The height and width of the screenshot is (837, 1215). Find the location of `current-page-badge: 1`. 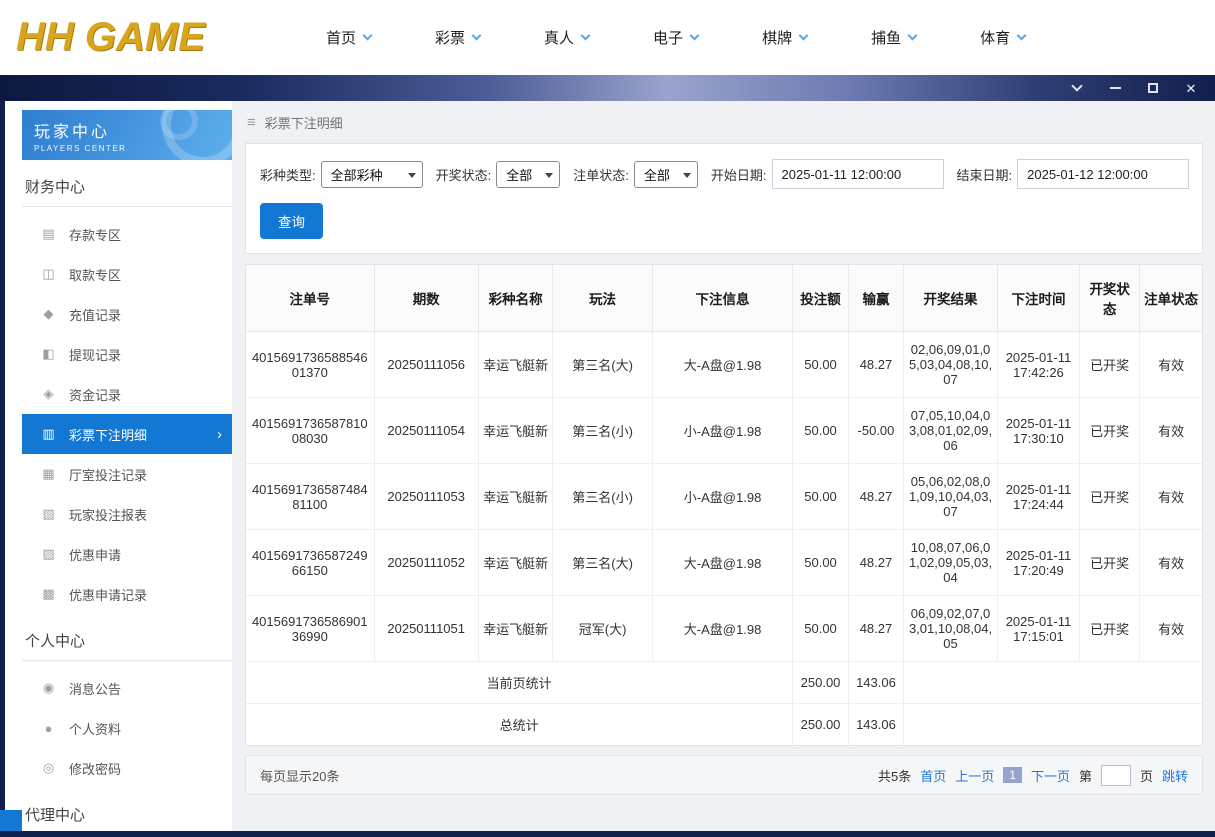

current-page-badge: 1 is located at coordinates (1012, 775).